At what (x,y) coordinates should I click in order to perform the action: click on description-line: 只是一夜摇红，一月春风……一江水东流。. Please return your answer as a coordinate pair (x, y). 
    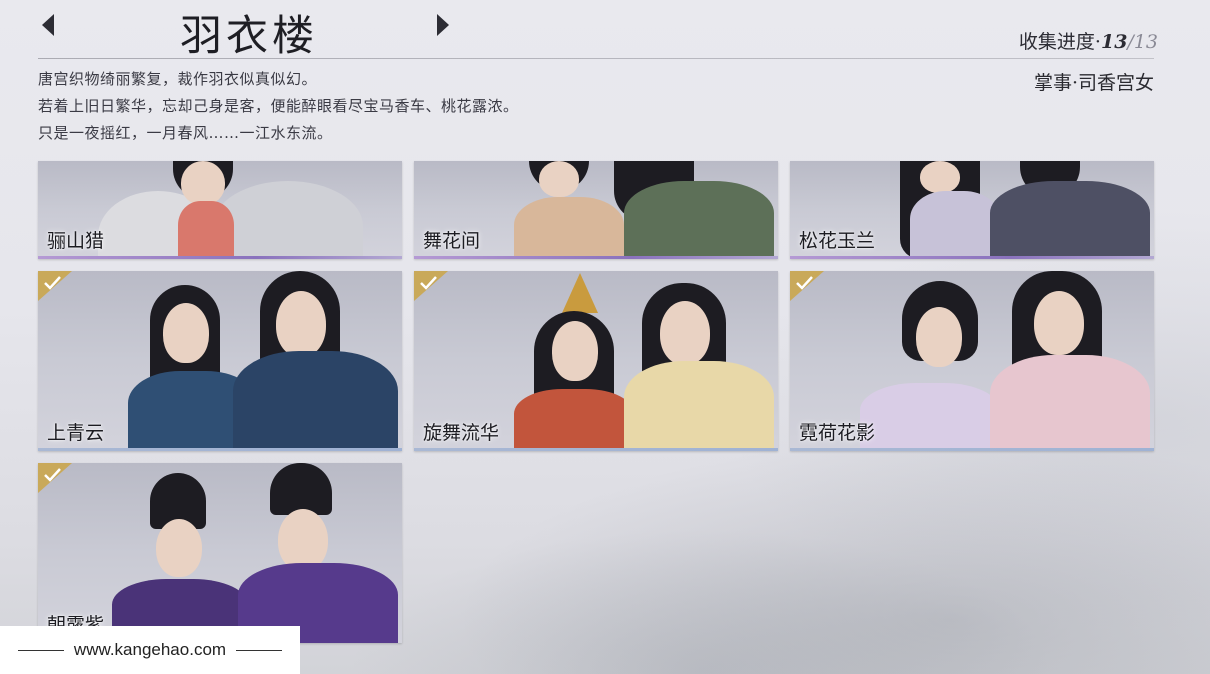
    Looking at the image, I should click on (185, 133).